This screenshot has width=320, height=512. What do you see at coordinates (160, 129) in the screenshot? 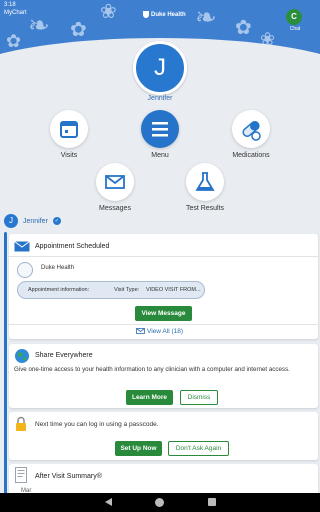
I see `hamburger-icon` at bounding box center [160, 129].